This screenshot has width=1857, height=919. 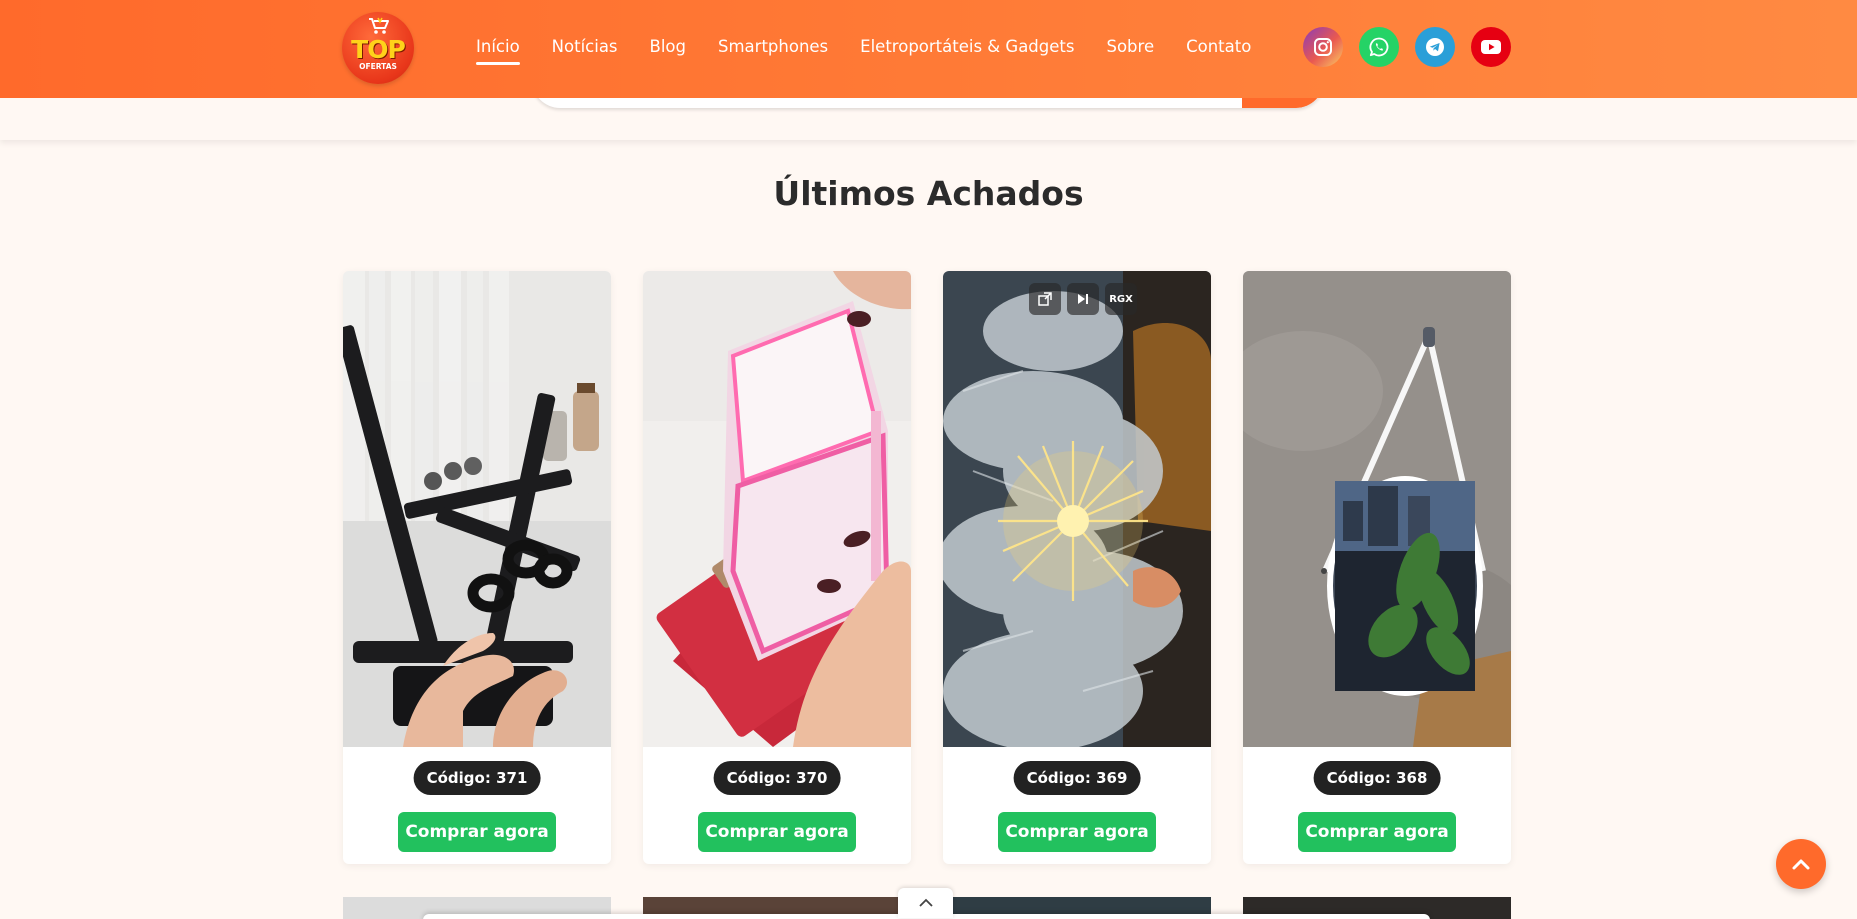 I want to click on instagram-icon, so click(x=1323, y=47).